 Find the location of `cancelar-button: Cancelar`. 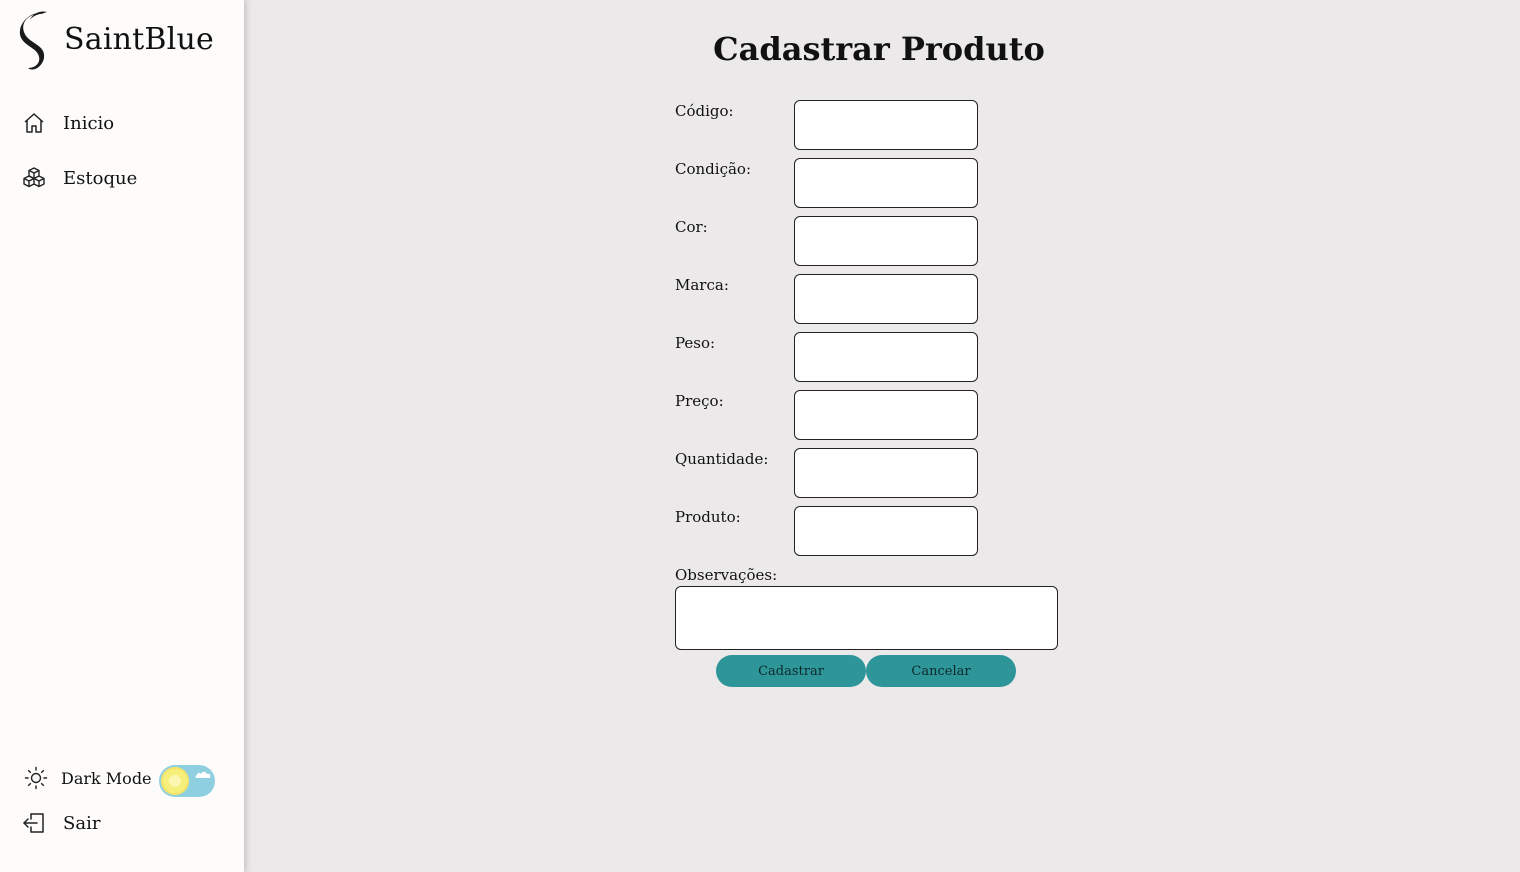

cancelar-button: Cancelar is located at coordinates (941, 671).